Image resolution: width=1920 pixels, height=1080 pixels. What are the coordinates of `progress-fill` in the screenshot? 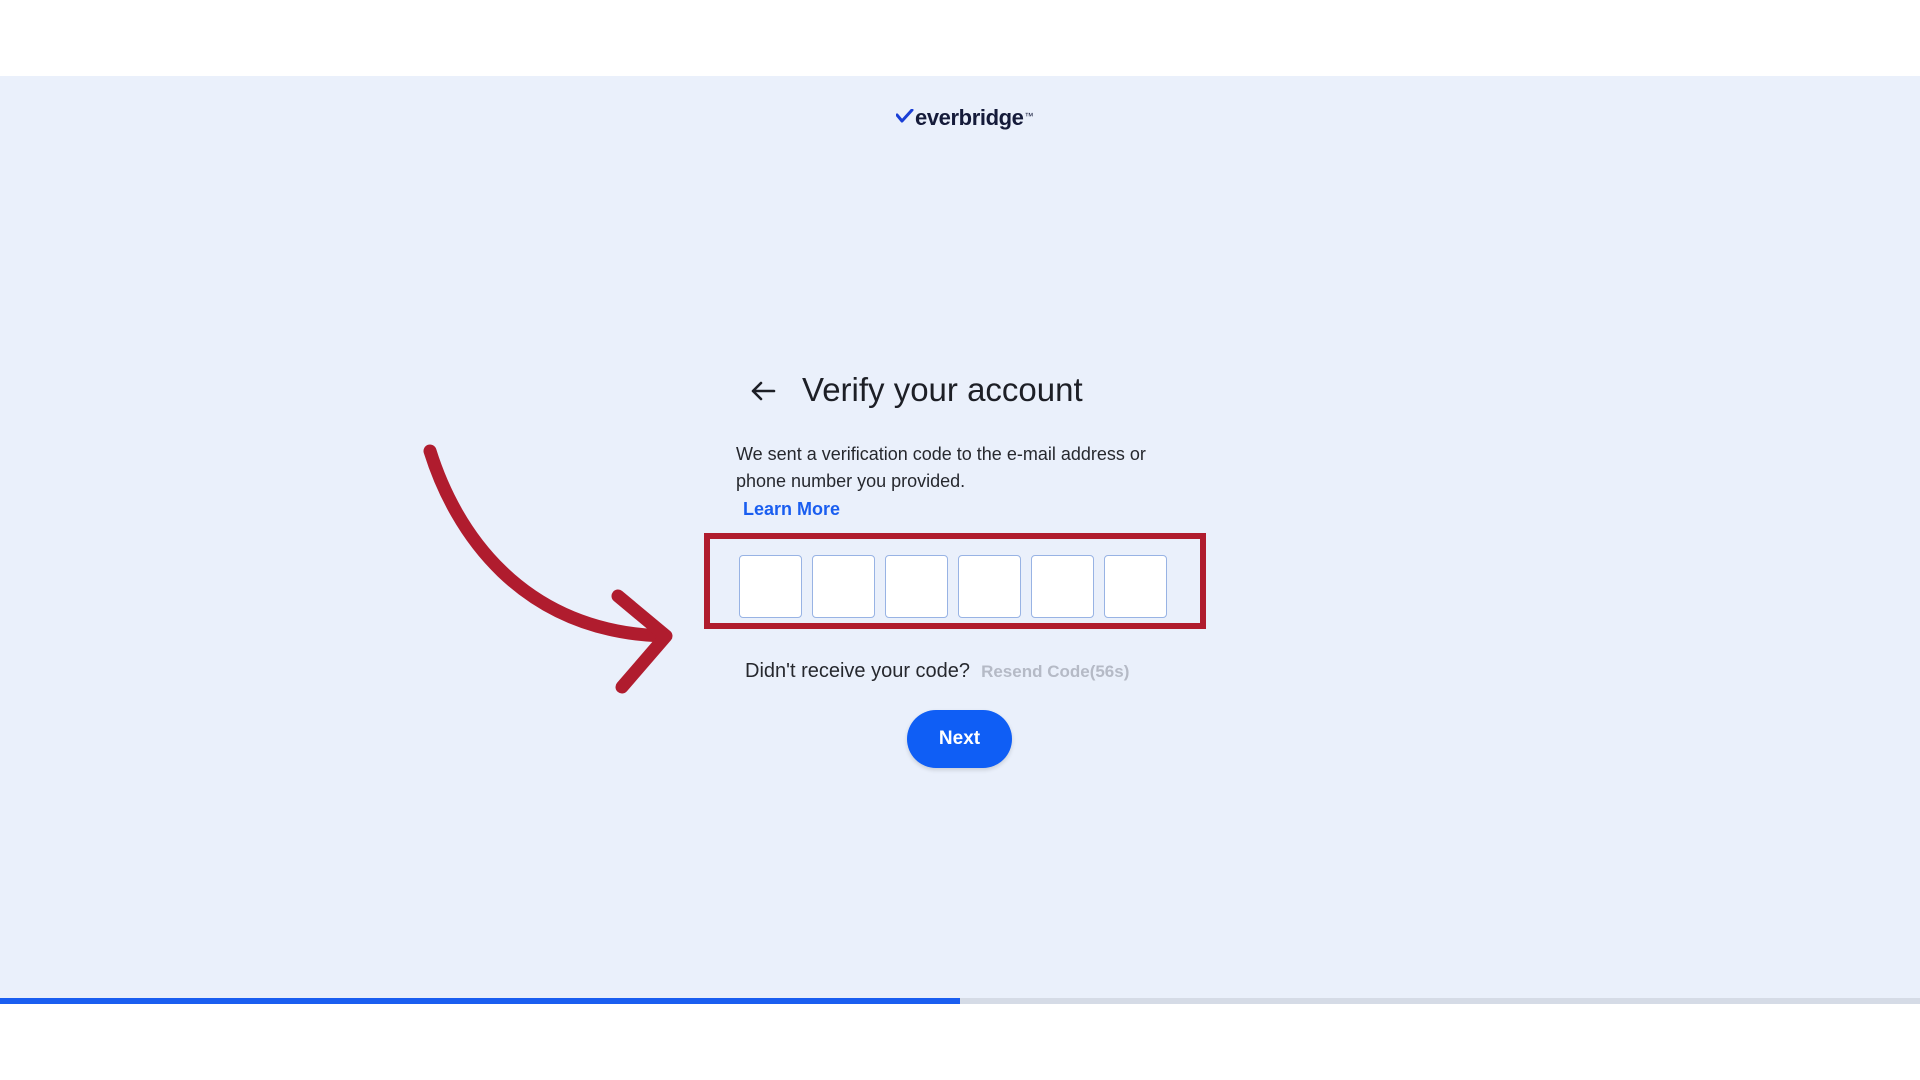 It's located at (480, 1001).